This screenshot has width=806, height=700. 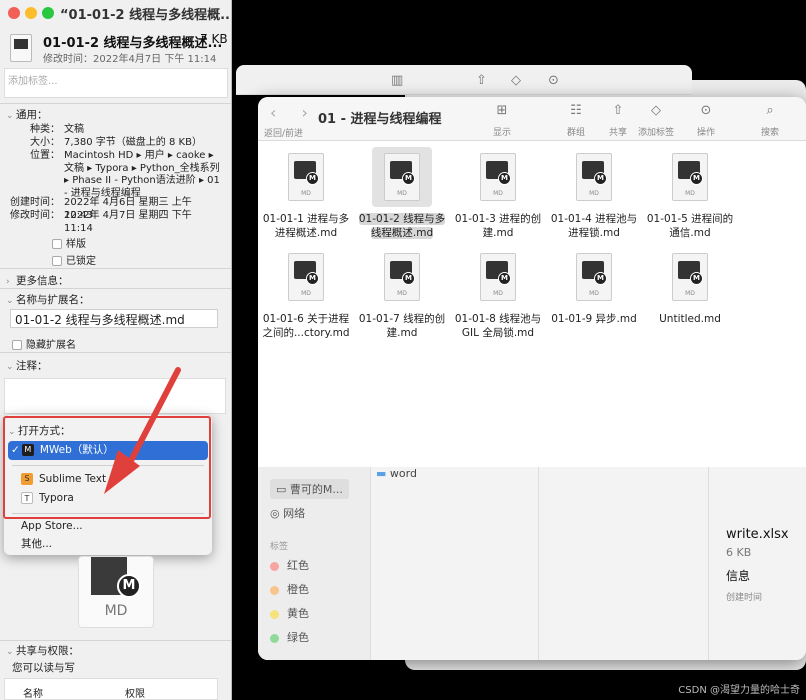 What do you see at coordinates (142, 430) in the screenshot?
I see `annotation-arrow` at bounding box center [142, 430].